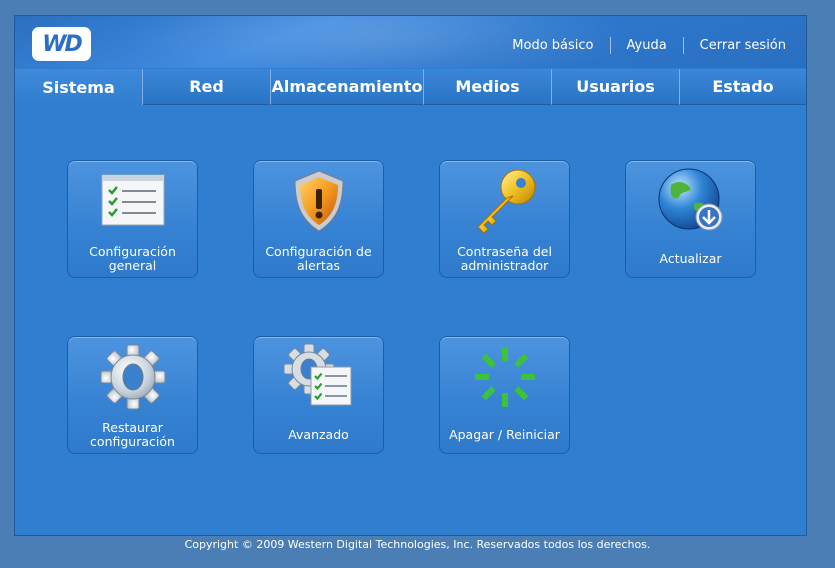  What do you see at coordinates (79, 87) in the screenshot?
I see `tab-sistema: Sistema` at bounding box center [79, 87].